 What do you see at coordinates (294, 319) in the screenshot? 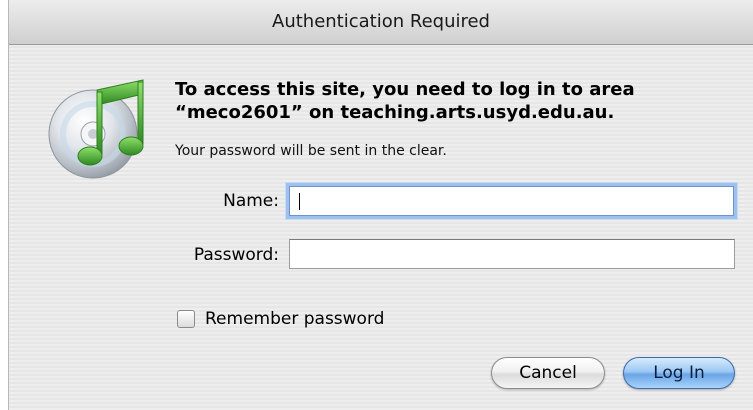
I see `remember-password-label: Remember password` at bounding box center [294, 319].